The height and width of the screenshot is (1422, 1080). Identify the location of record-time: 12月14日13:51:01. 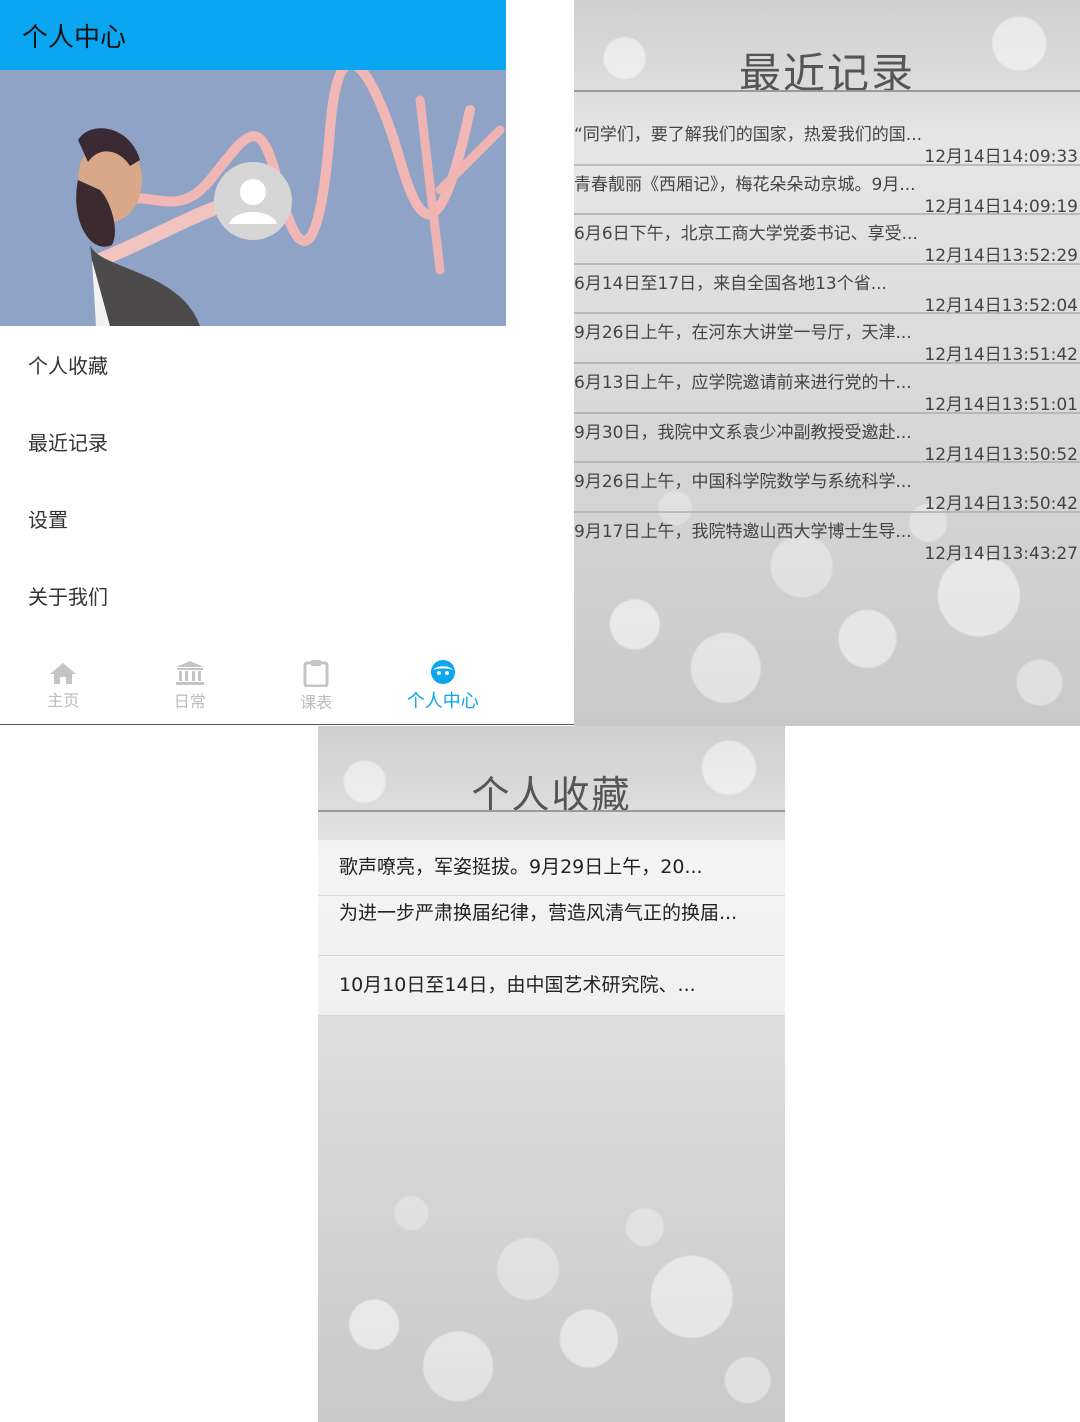
(1001, 404).